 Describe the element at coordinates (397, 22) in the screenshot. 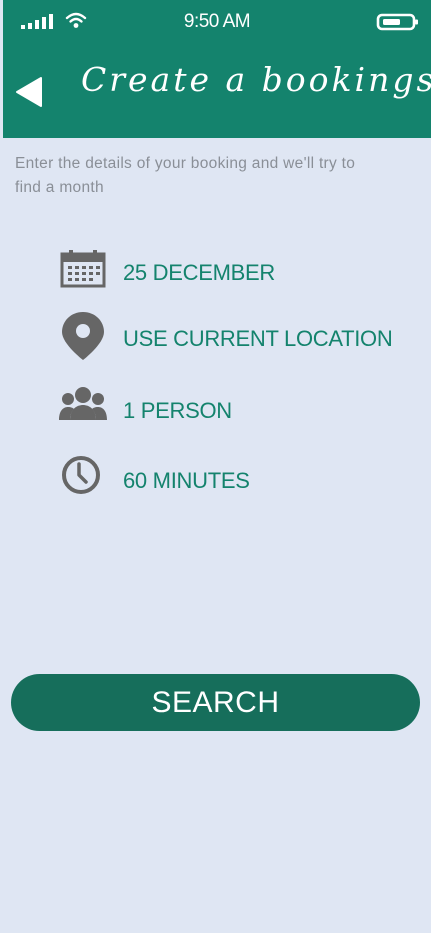

I see `battery-icon` at that location.